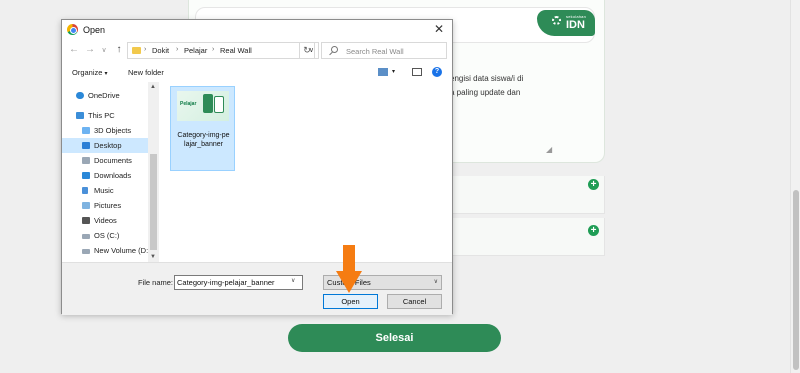  Describe the element at coordinates (236, 50) in the screenshot. I see `breadcrumb-item: Real Wall` at that location.